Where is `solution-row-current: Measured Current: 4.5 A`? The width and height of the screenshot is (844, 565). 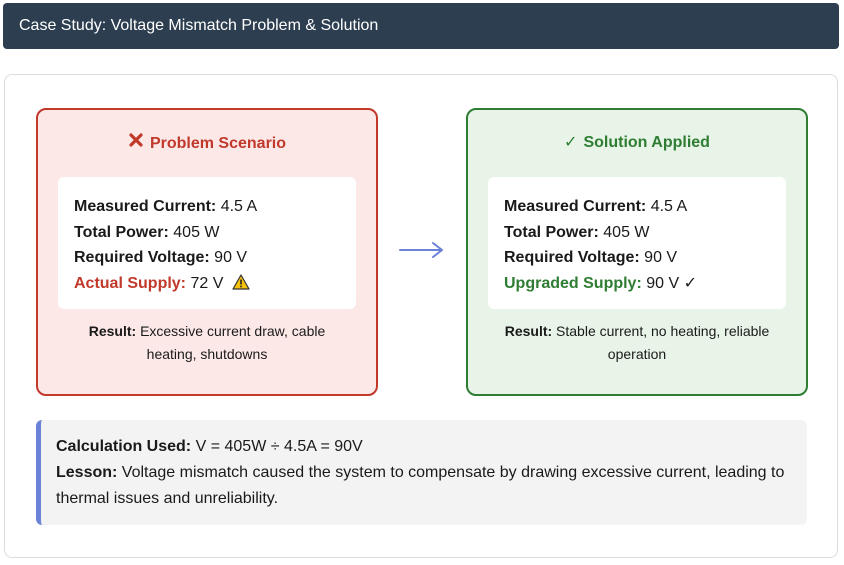
solution-row-current: Measured Current: 4.5 A is located at coordinates (645, 207).